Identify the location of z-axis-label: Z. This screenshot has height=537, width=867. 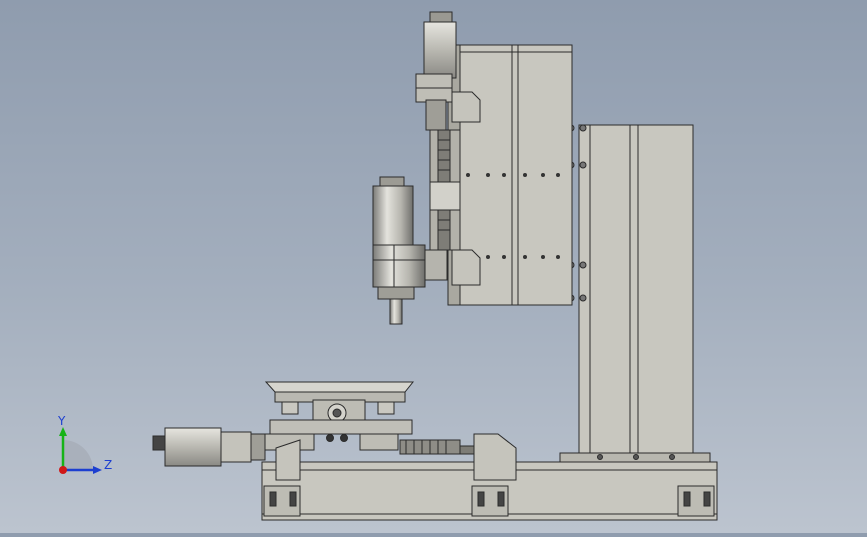
(108, 465).